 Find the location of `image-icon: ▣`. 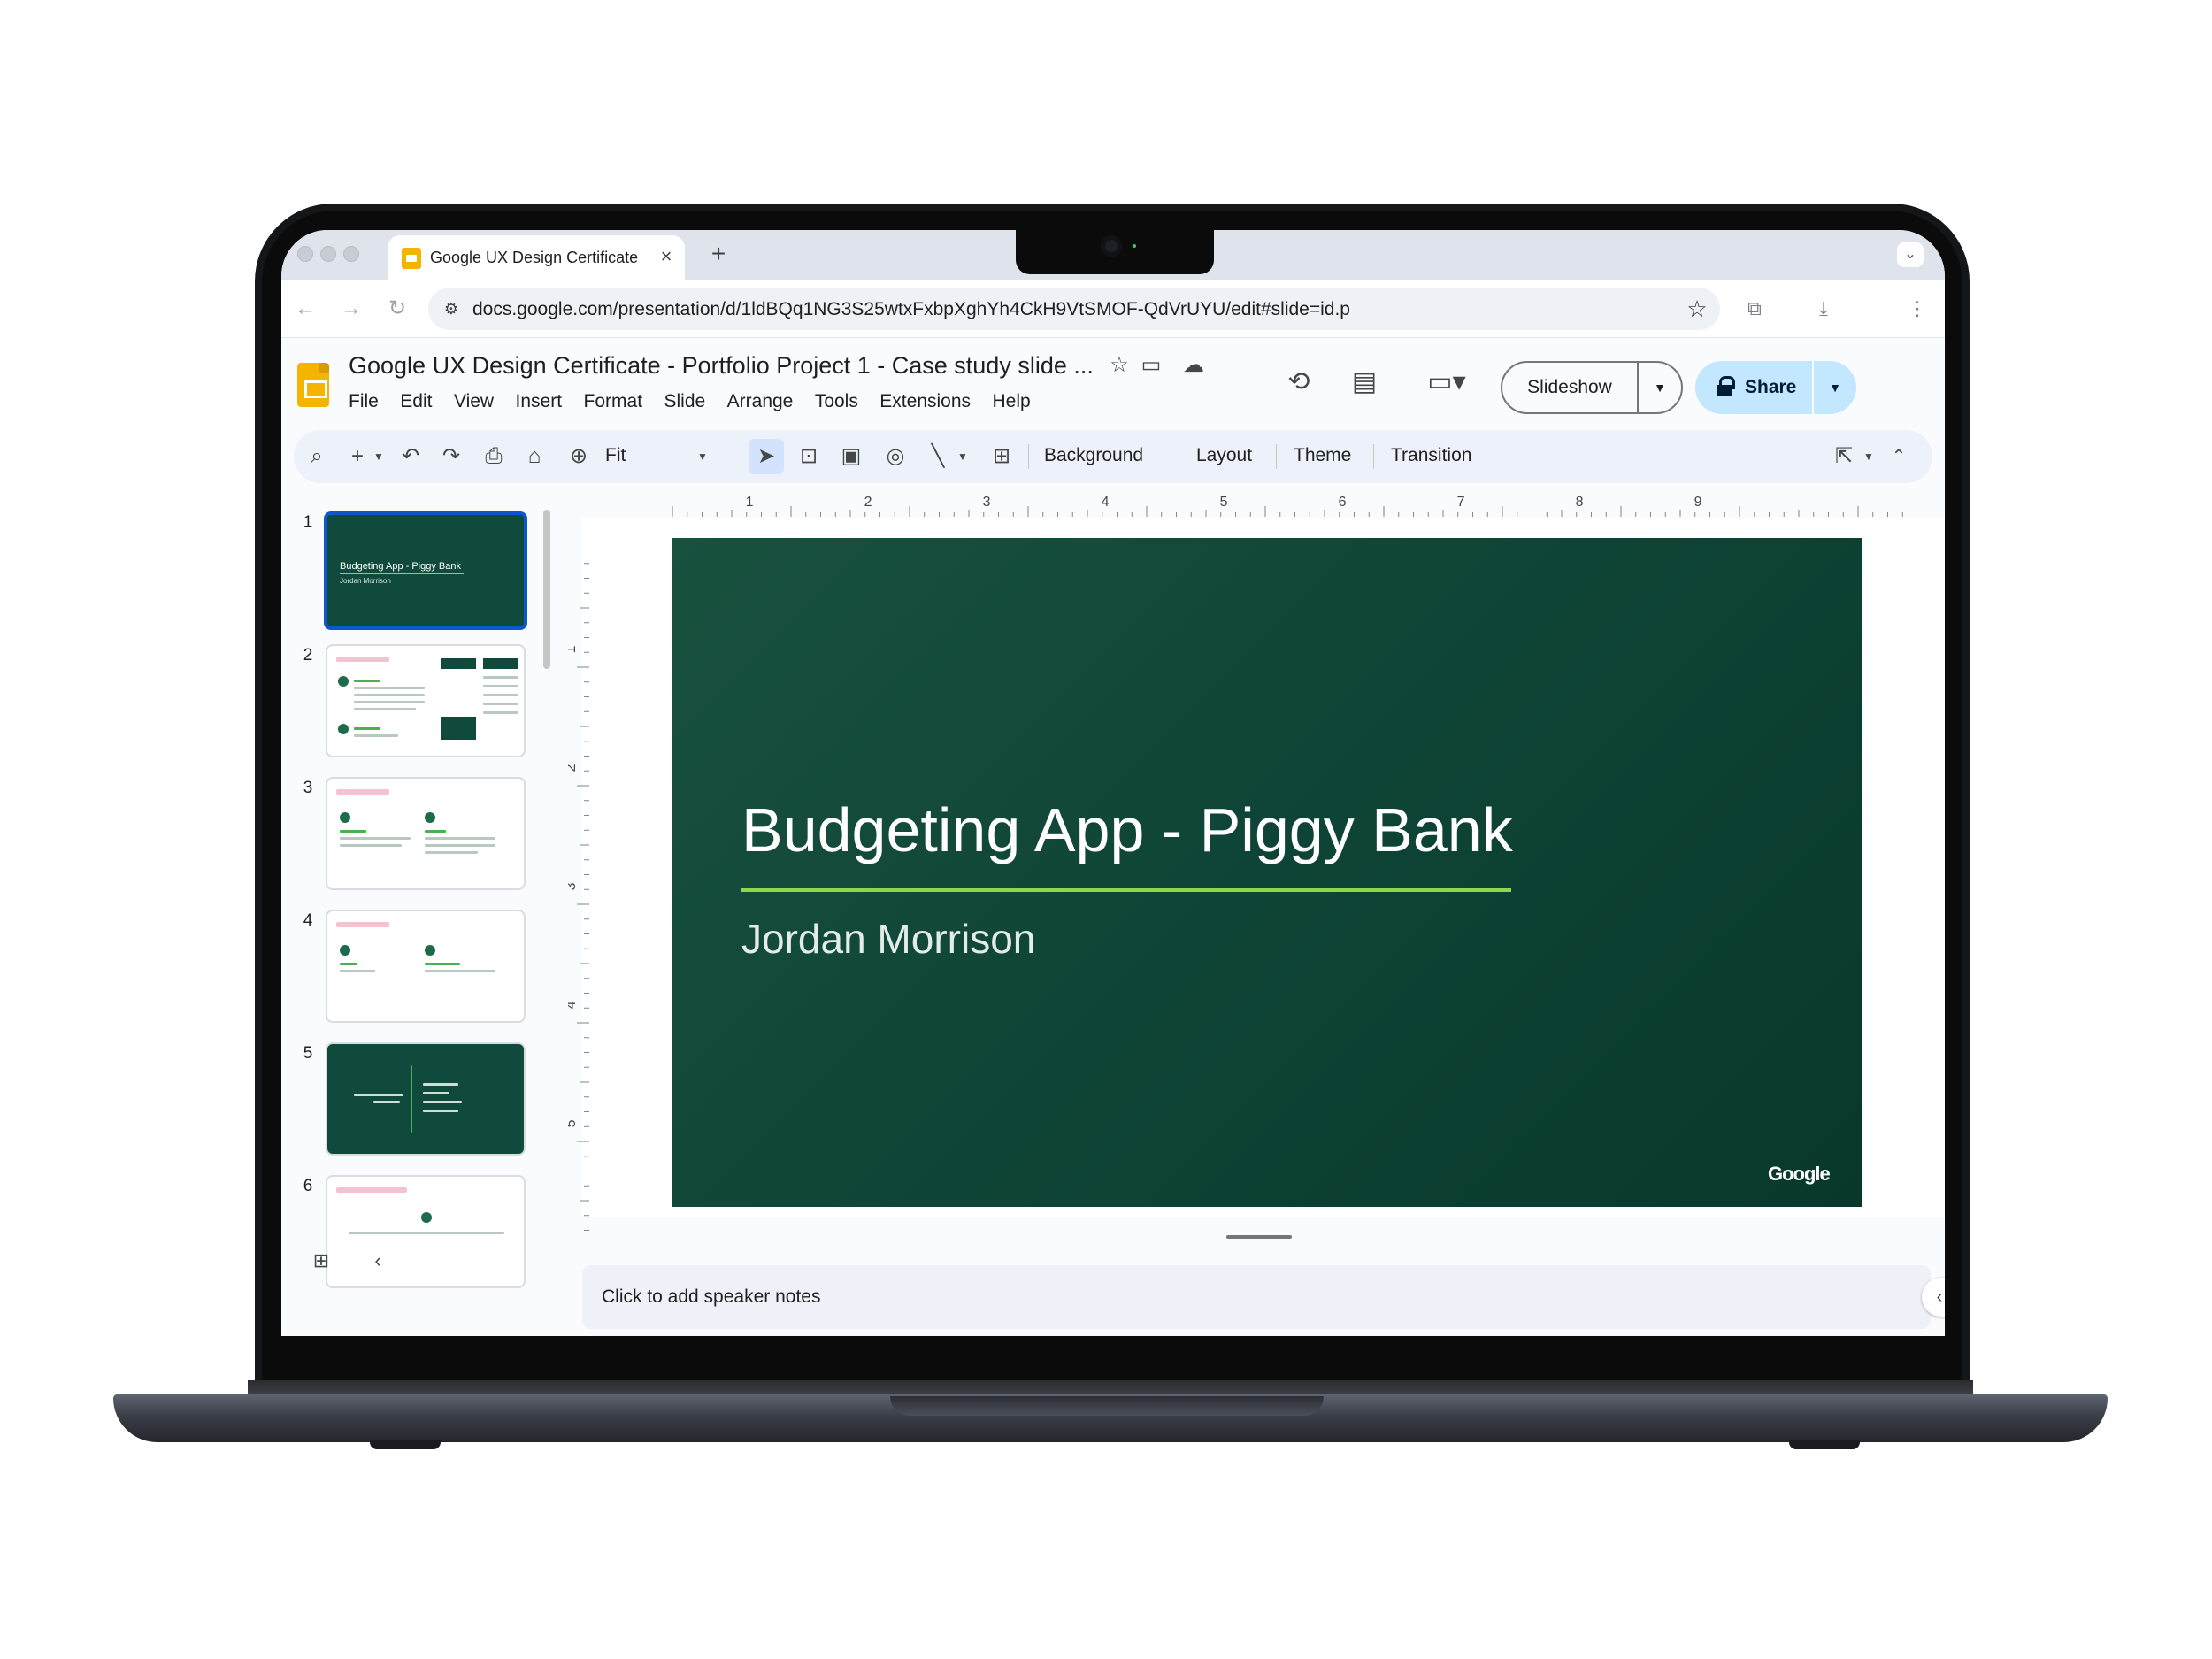

image-icon: ▣ is located at coordinates (851, 456).